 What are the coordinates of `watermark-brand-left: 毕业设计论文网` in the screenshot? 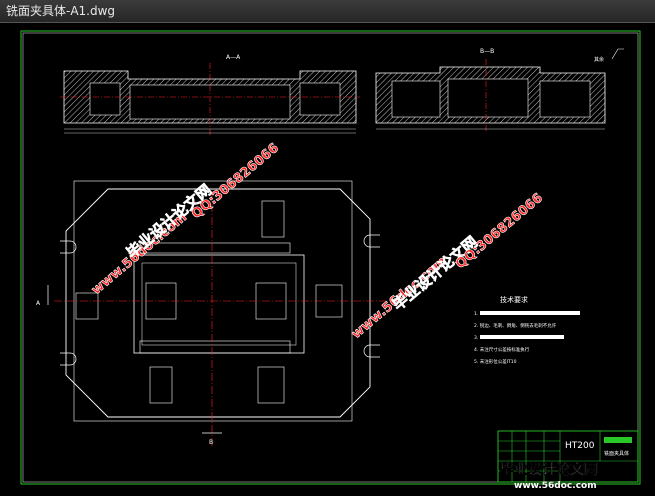 It's located at (169, 221).